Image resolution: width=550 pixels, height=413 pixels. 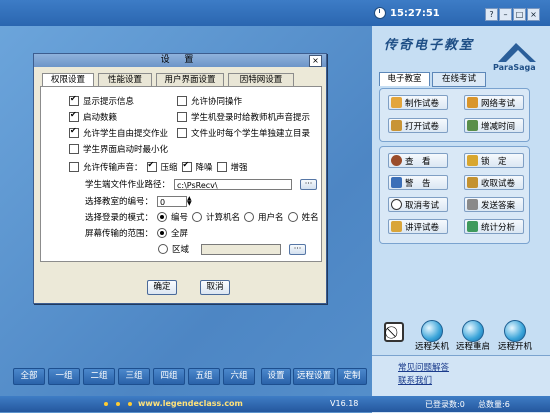 What do you see at coordinates (494, 404) in the screenshot?
I see `total-count: 总数量:6` at bounding box center [494, 404].